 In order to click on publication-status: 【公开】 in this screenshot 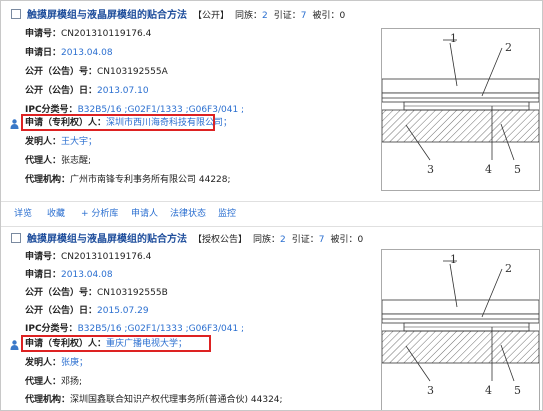, I will do `click(211, 16)`.